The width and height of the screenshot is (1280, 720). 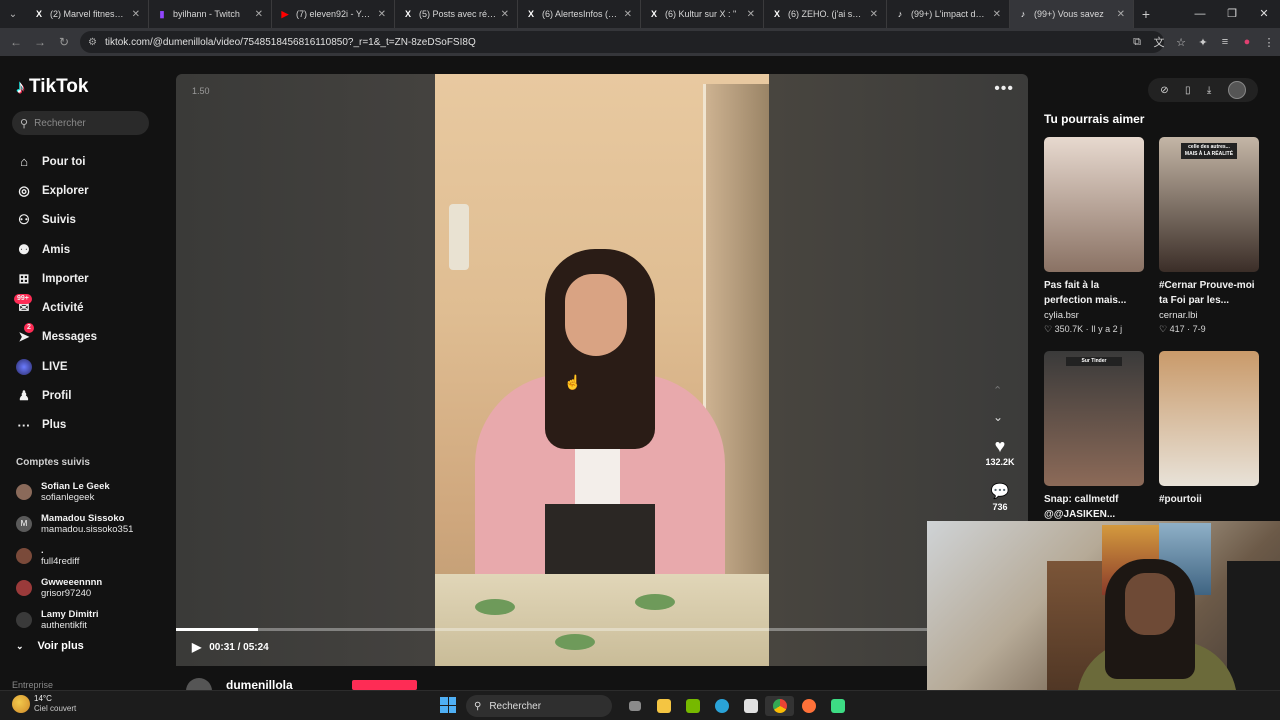 I want to click on card-stats: ♡ 417 · 7-9, so click(x=1182, y=329).